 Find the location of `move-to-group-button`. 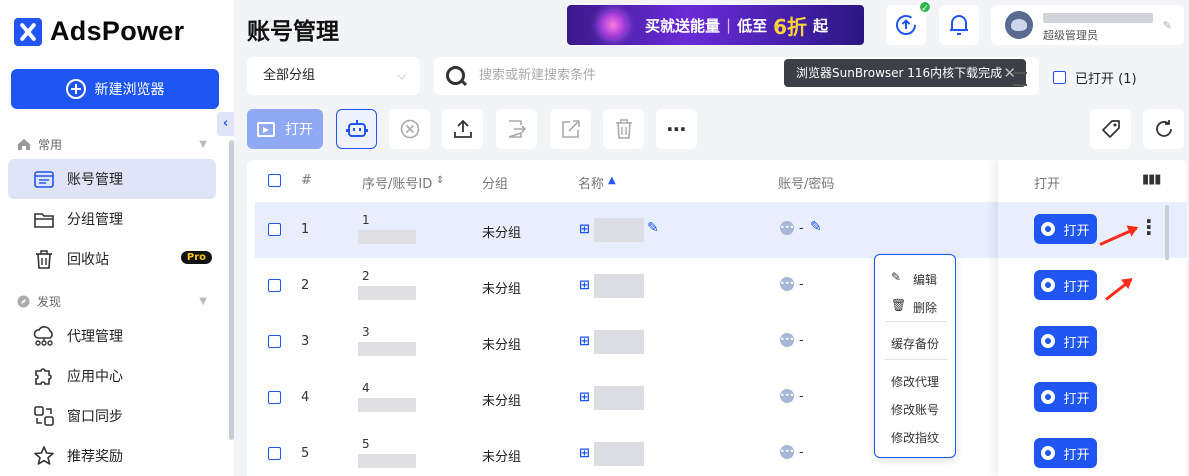

move-to-group-button is located at coordinates (516, 129).